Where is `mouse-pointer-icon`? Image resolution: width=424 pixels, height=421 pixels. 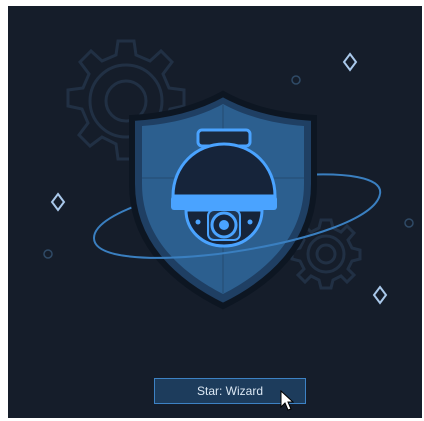
mouse-pointer-icon is located at coordinates (287, 400).